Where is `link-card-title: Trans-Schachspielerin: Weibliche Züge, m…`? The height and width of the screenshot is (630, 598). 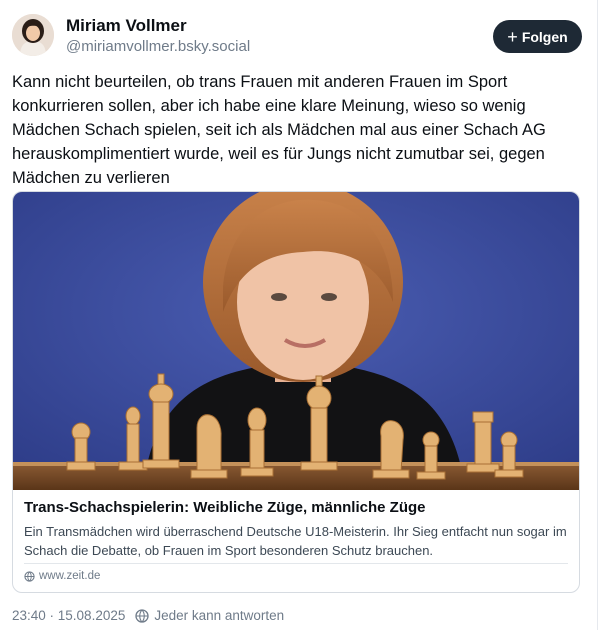
link-card-title: Trans-Schachspielerin: Weibliche Züge, m… is located at coordinates (224, 507).